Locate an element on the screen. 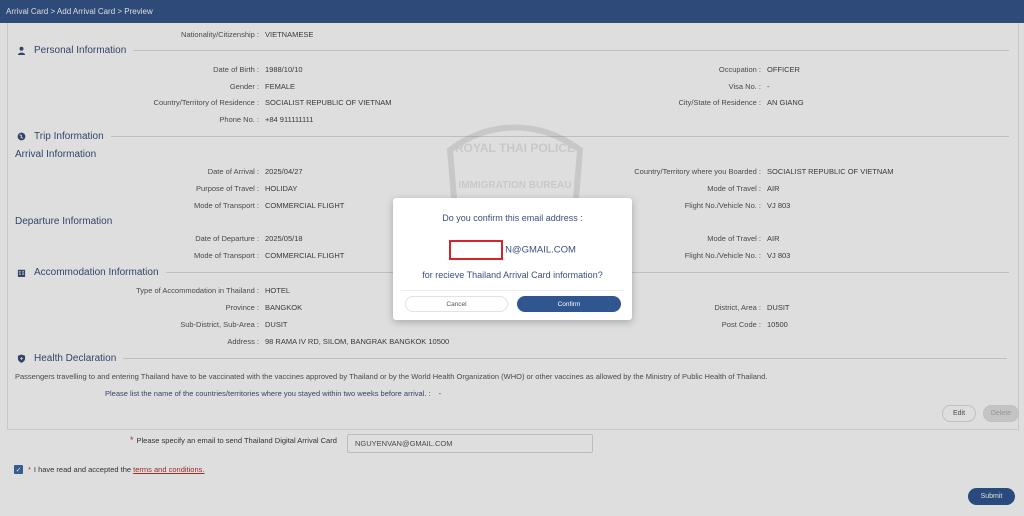  confirm-button: Confirm is located at coordinates (569, 304).